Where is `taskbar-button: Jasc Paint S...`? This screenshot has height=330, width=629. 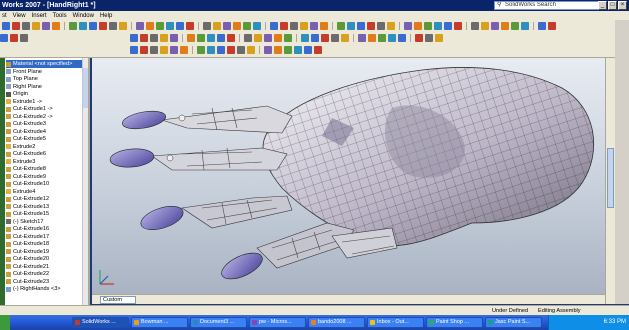
taskbar-button: Jasc Paint S... is located at coordinates (513, 322).